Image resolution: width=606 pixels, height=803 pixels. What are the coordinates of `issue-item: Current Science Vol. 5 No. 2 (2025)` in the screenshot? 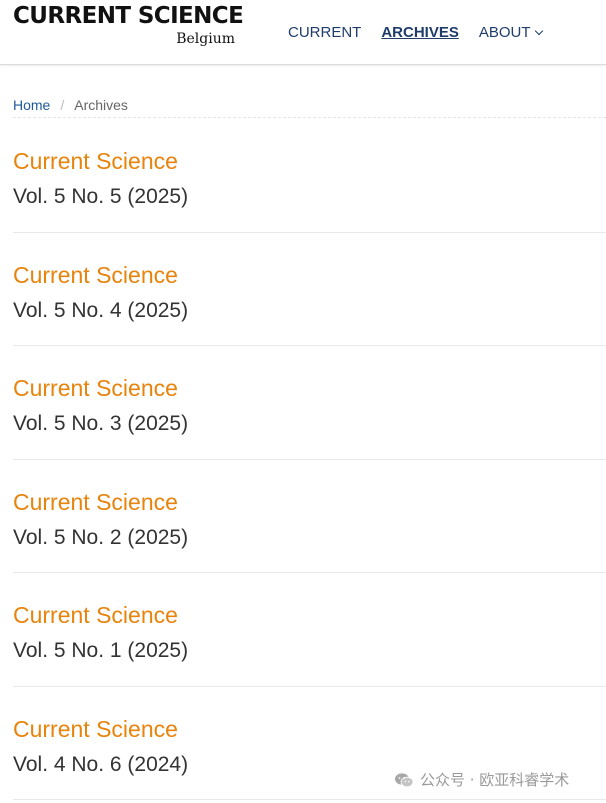 It's located at (309, 516).